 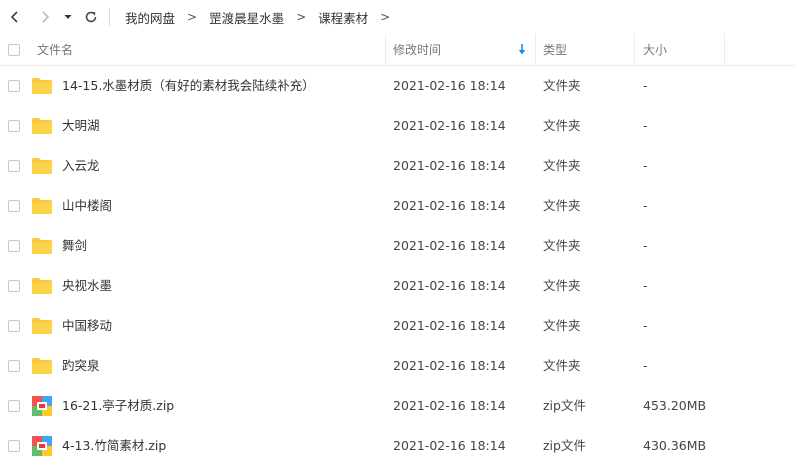 I want to click on breadcrumb-item-parent: 罡渡晨星水墨, so click(x=246, y=17).